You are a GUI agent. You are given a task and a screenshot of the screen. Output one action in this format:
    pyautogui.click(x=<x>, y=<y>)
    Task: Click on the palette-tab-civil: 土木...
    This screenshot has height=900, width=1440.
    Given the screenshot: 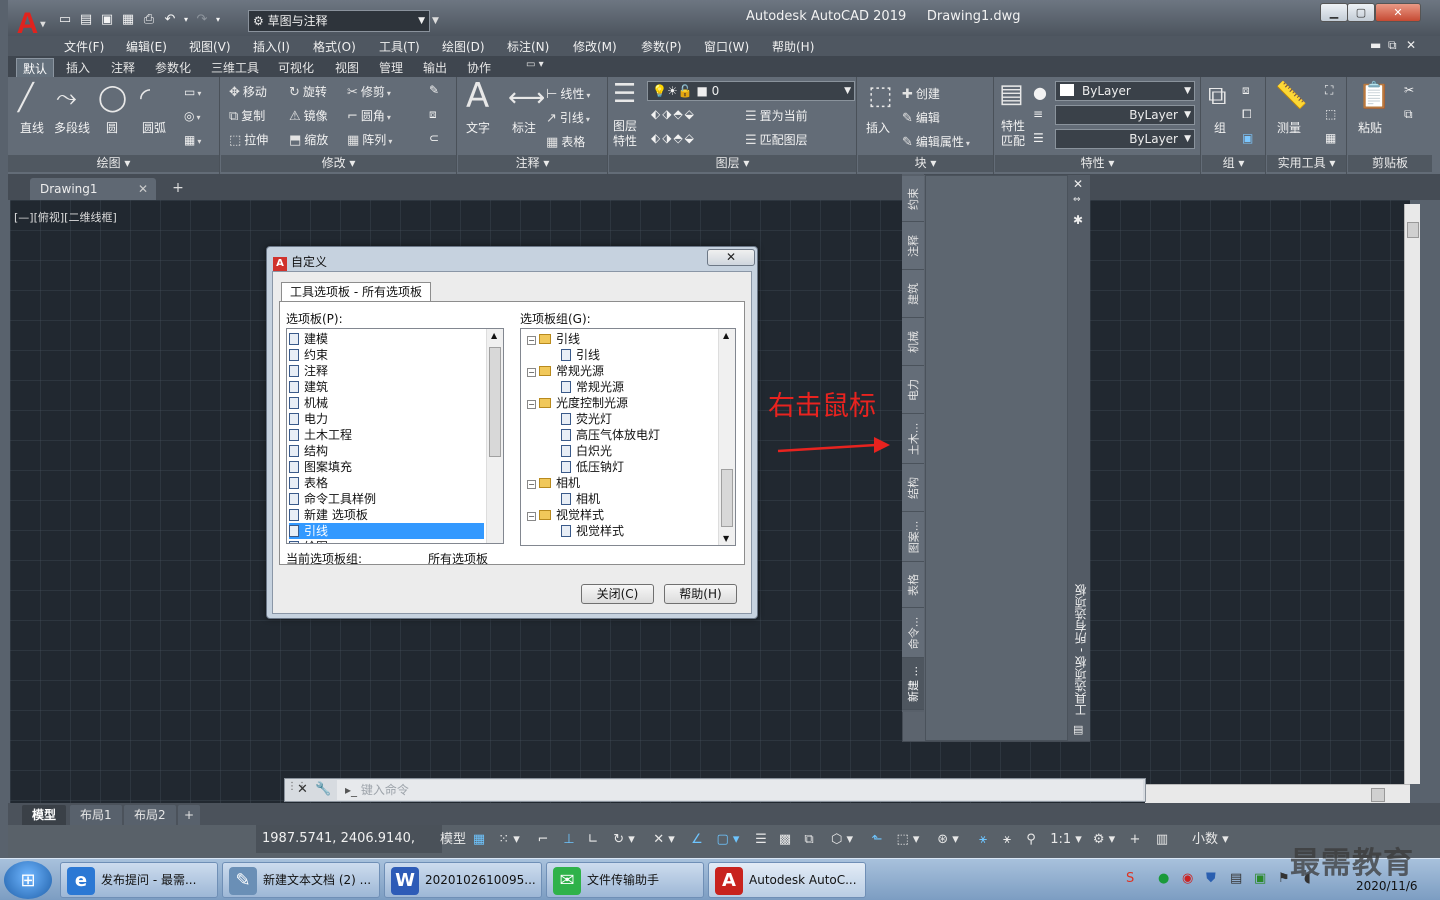 What is the action you would take?
    pyautogui.click(x=913, y=439)
    